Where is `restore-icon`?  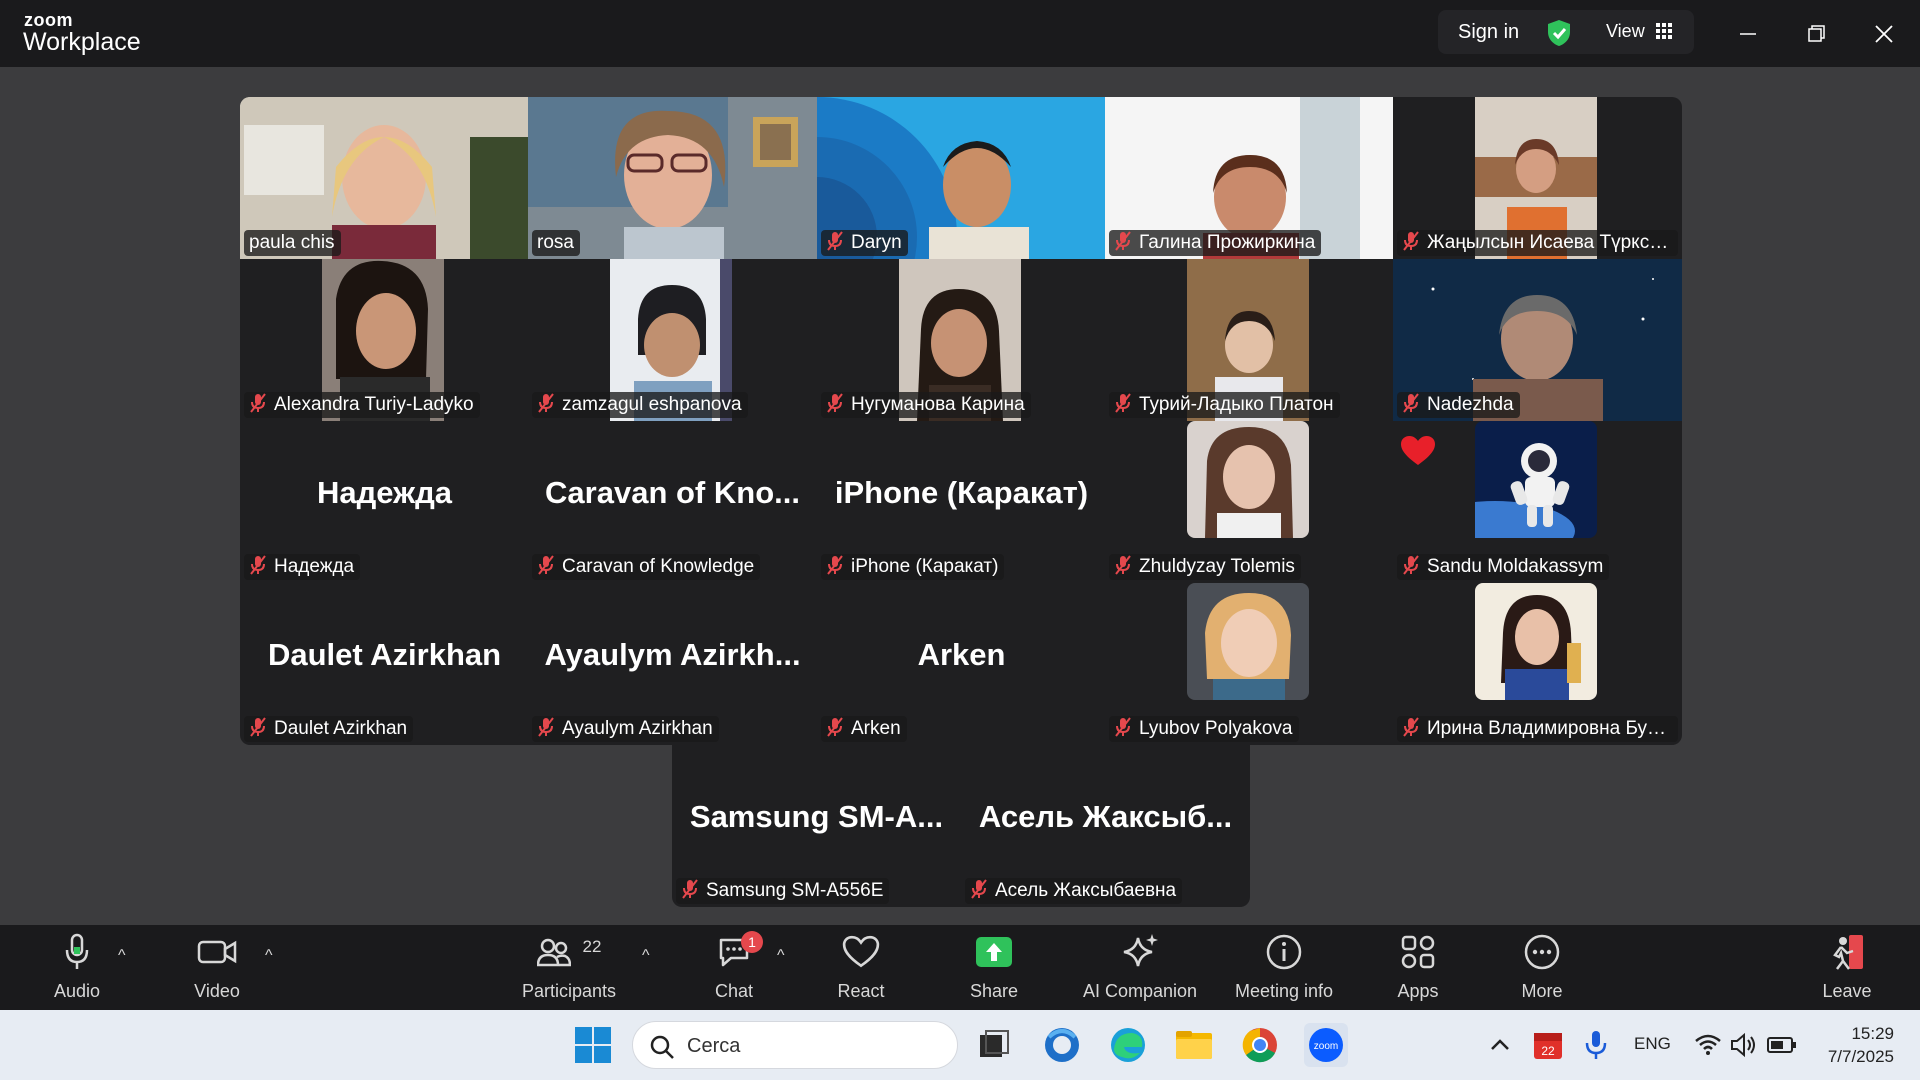 restore-icon is located at coordinates (1816, 34).